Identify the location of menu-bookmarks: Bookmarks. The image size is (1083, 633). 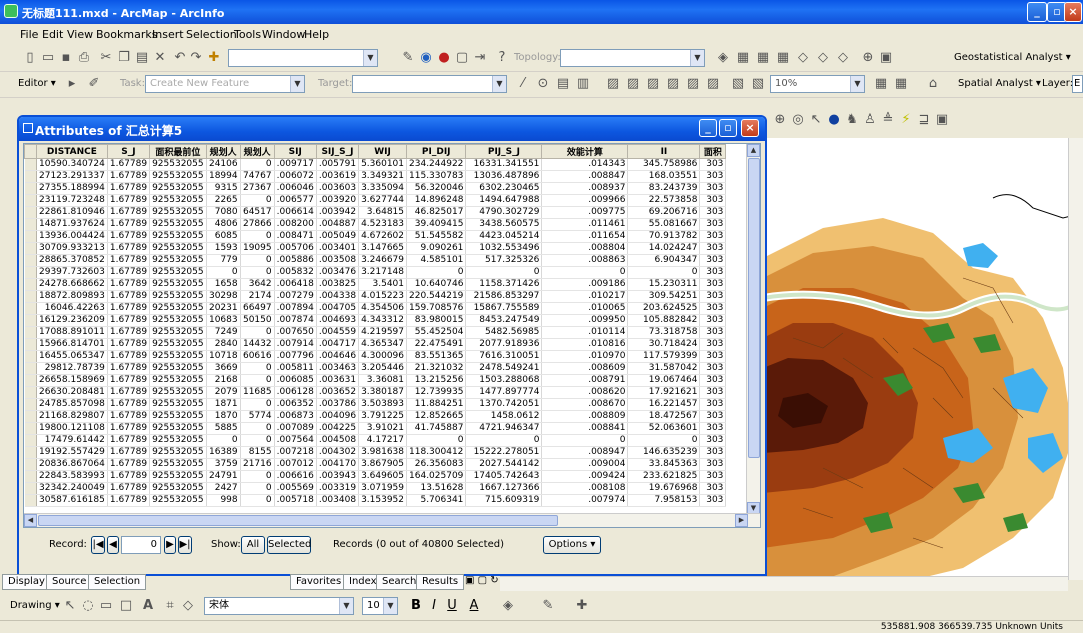
(126, 34).